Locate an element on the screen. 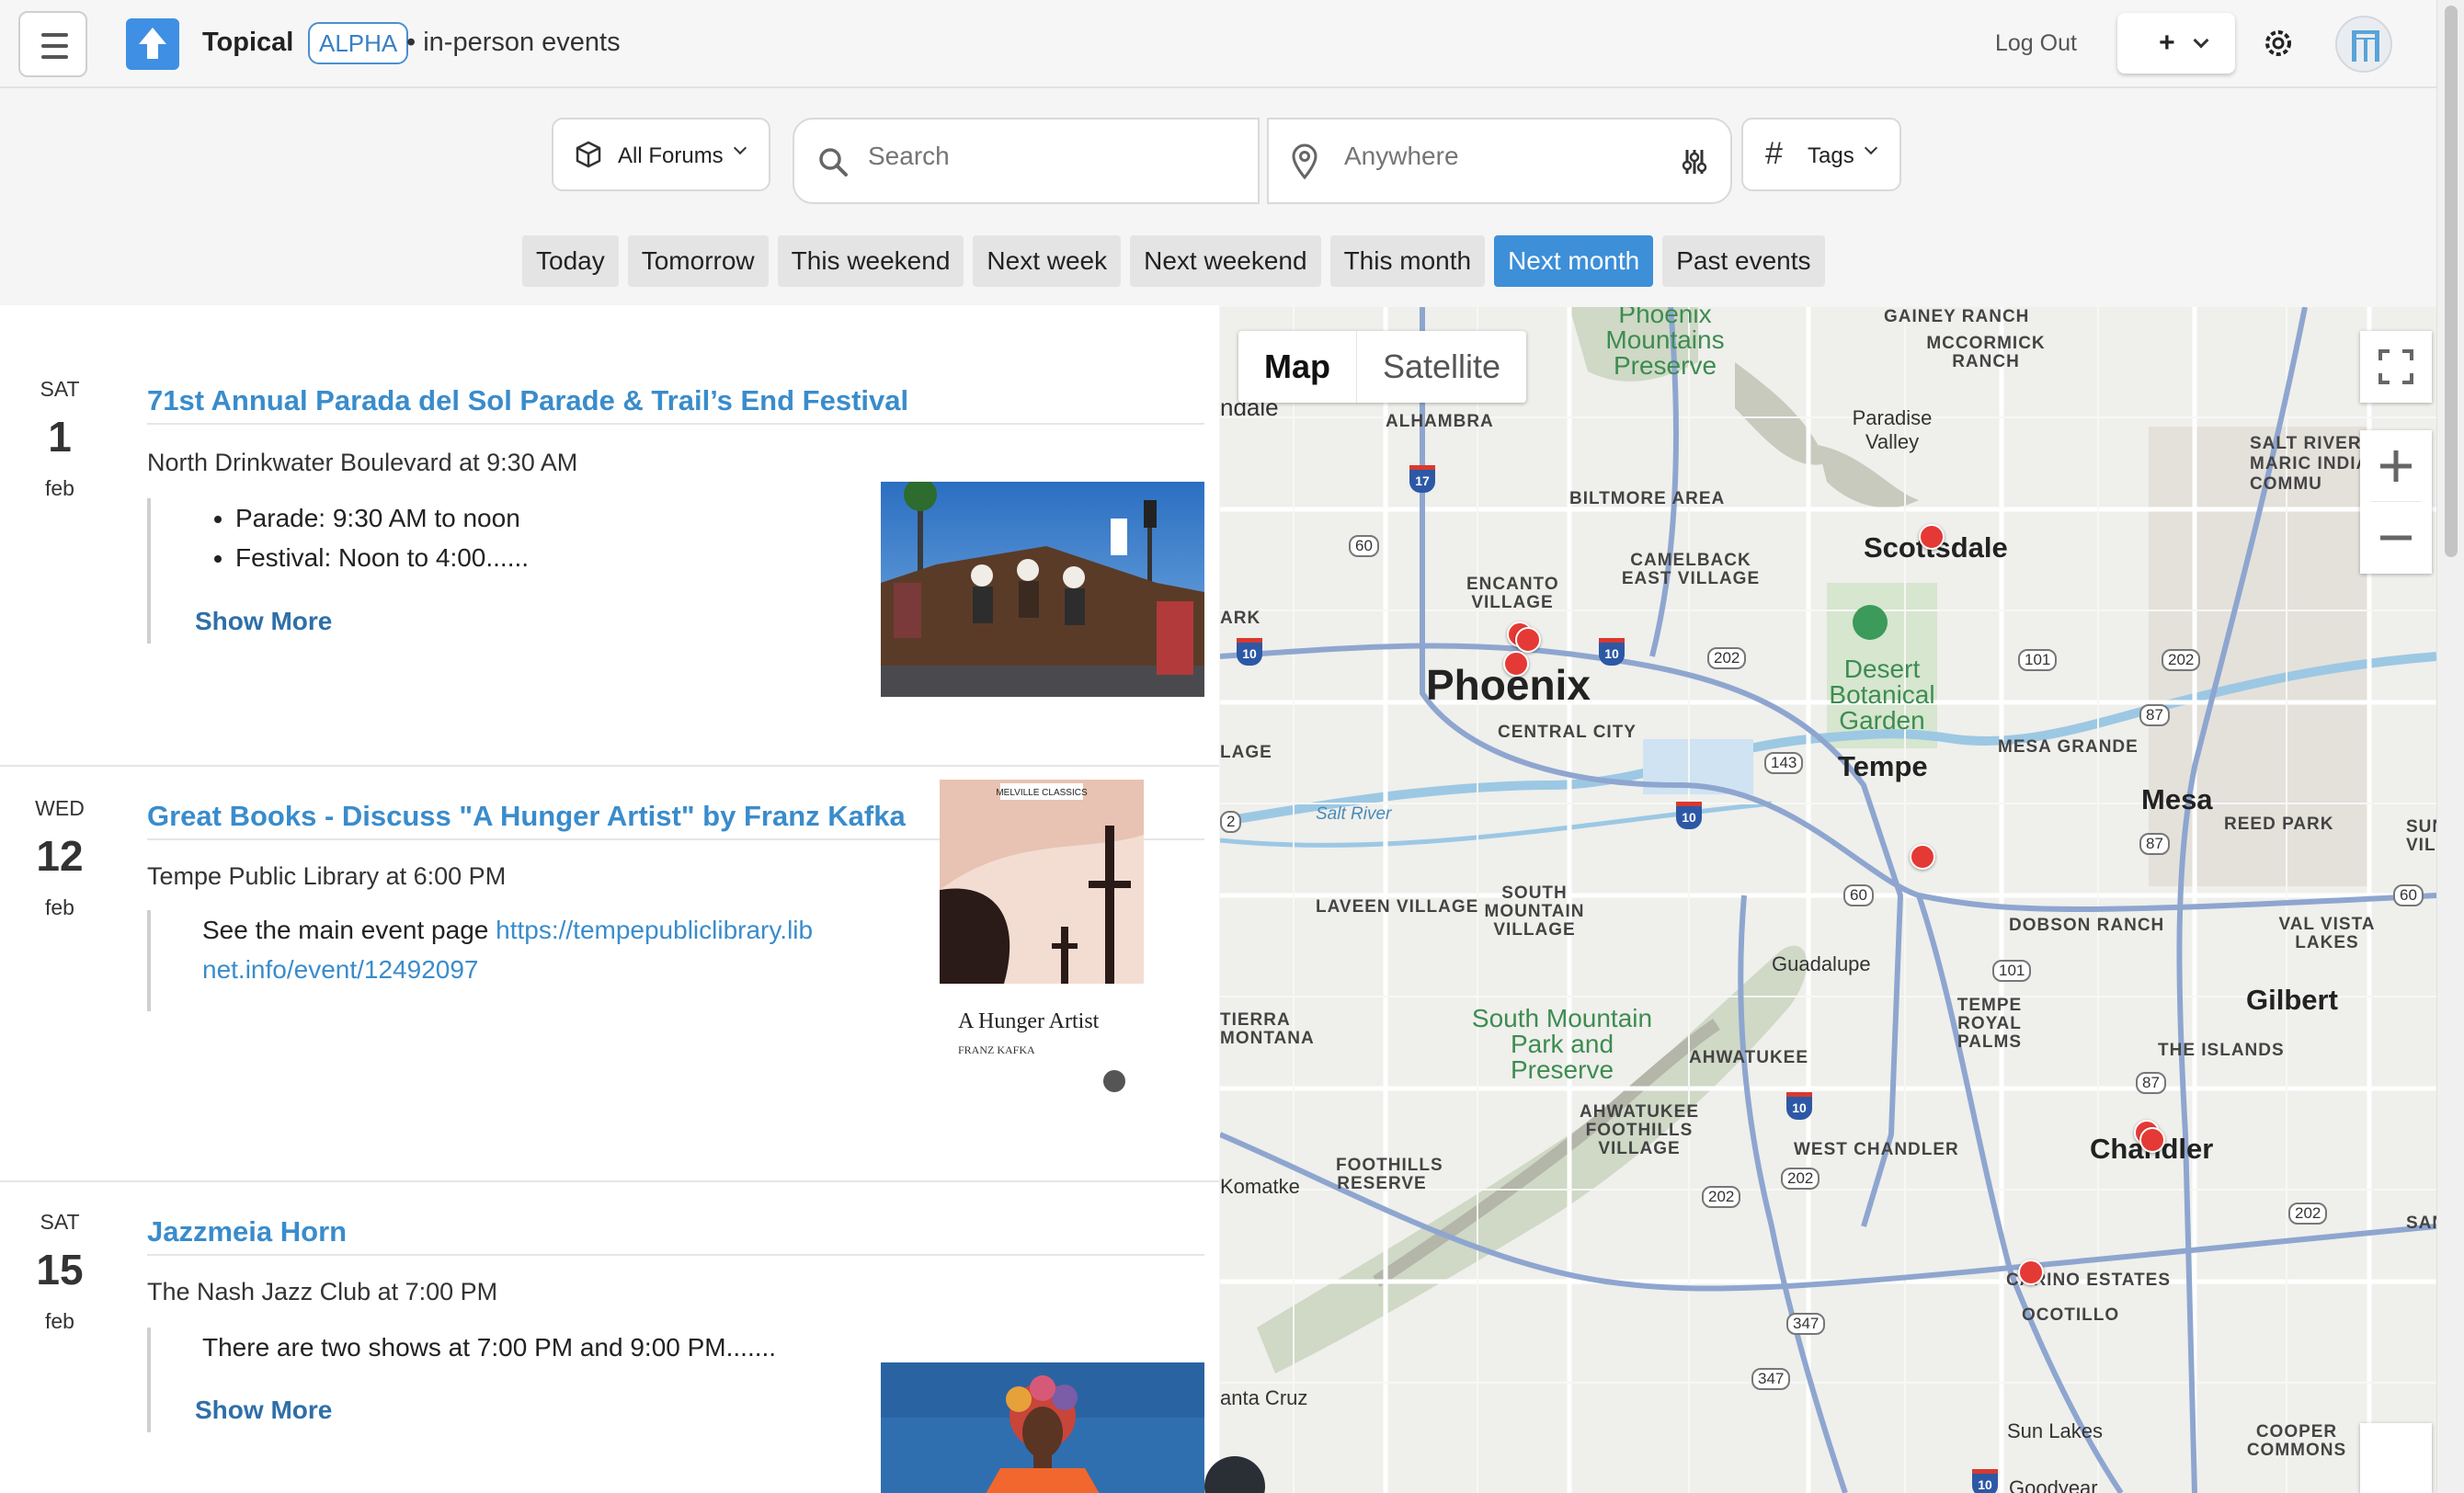 This screenshot has width=2464, height=1493. route-60-icon: 60 is located at coordinates (1364, 546).